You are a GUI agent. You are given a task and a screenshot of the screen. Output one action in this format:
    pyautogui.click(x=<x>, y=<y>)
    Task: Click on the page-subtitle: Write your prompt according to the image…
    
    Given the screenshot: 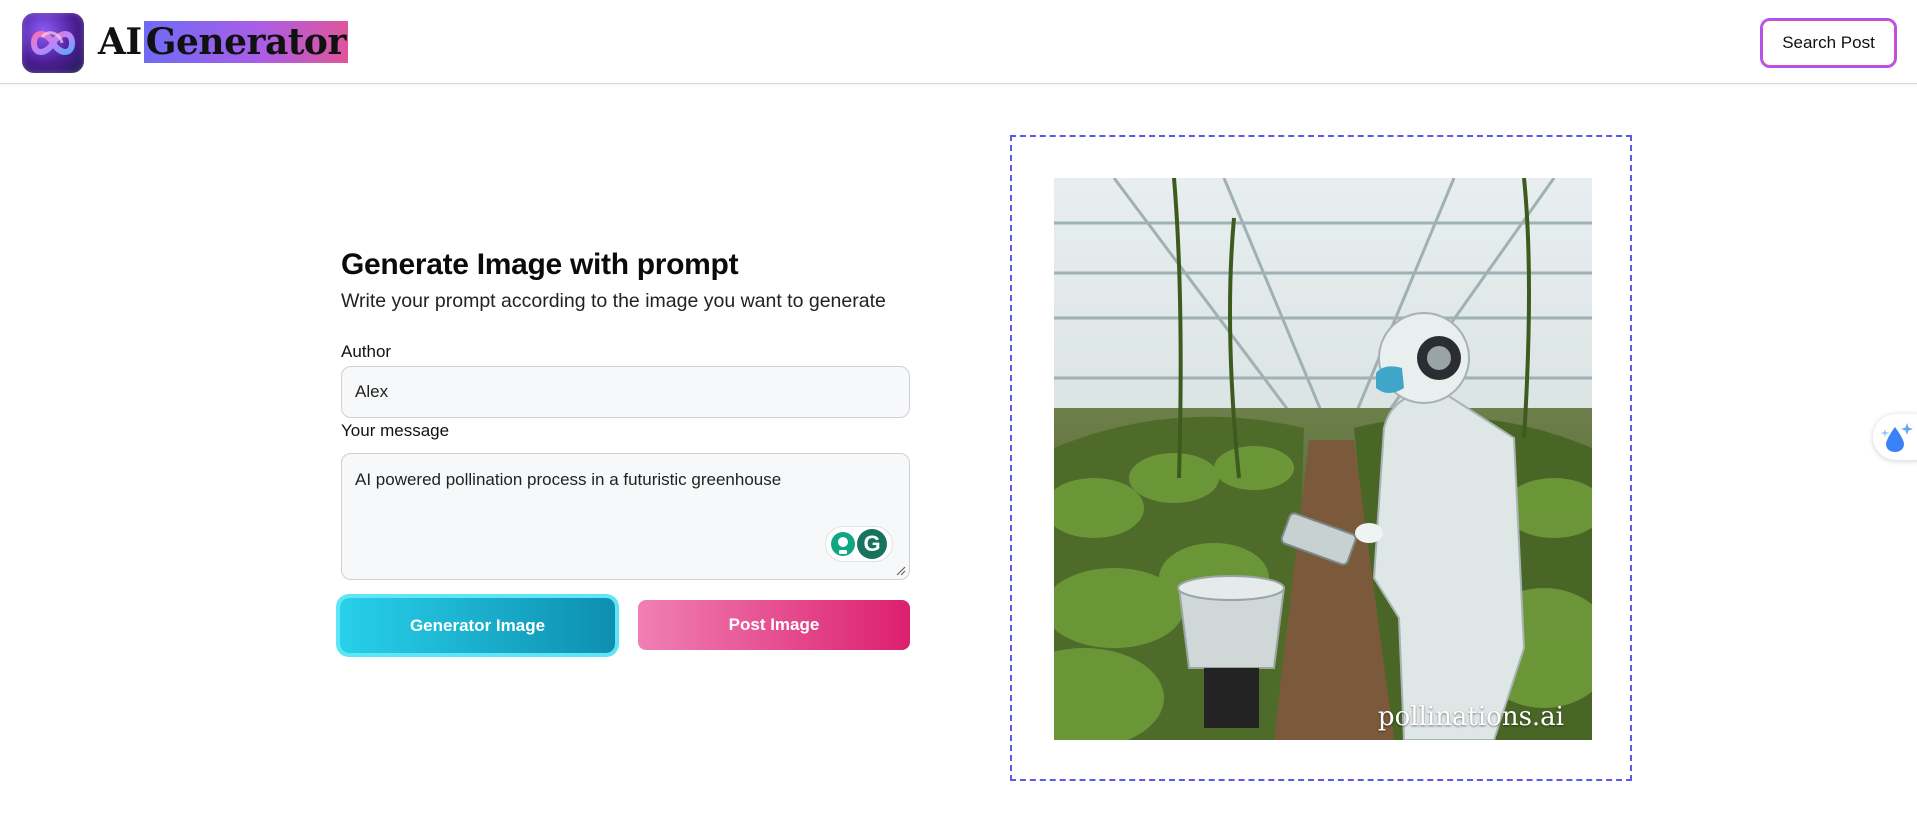 What is the action you would take?
    pyautogui.click(x=613, y=301)
    